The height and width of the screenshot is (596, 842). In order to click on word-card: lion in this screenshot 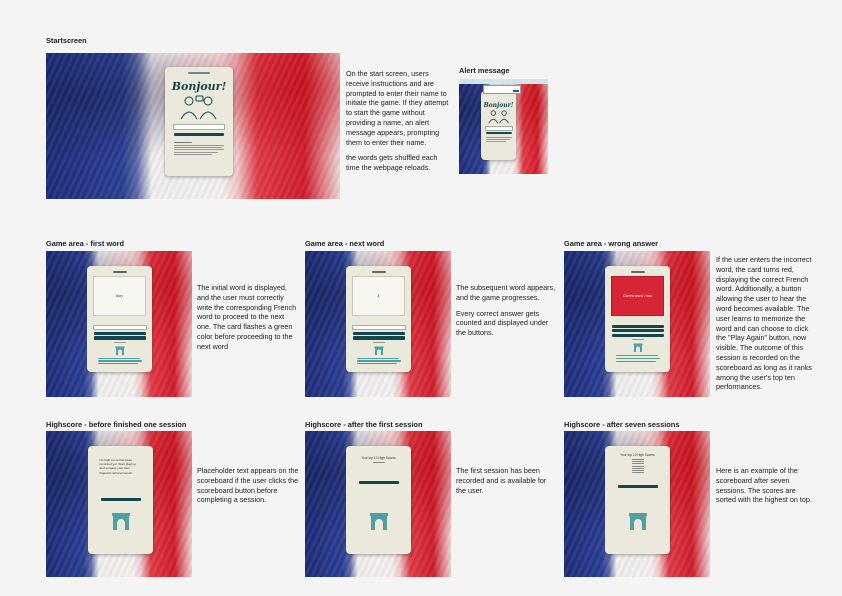, I will do `click(119, 295)`.